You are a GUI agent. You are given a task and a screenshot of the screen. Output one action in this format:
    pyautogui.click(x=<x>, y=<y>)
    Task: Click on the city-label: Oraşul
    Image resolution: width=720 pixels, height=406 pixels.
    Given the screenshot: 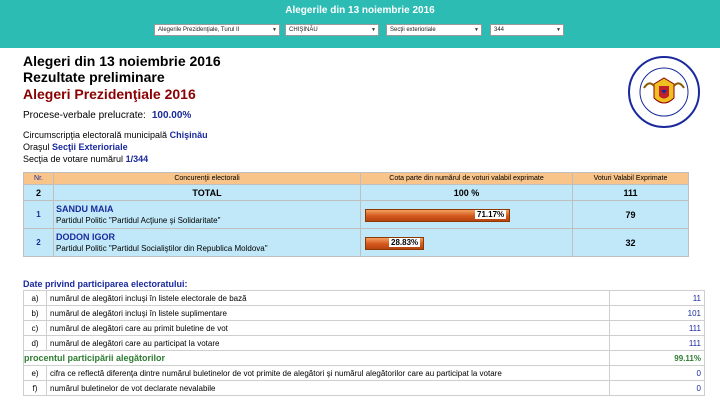 What is the action you would take?
    pyautogui.click(x=36, y=147)
    